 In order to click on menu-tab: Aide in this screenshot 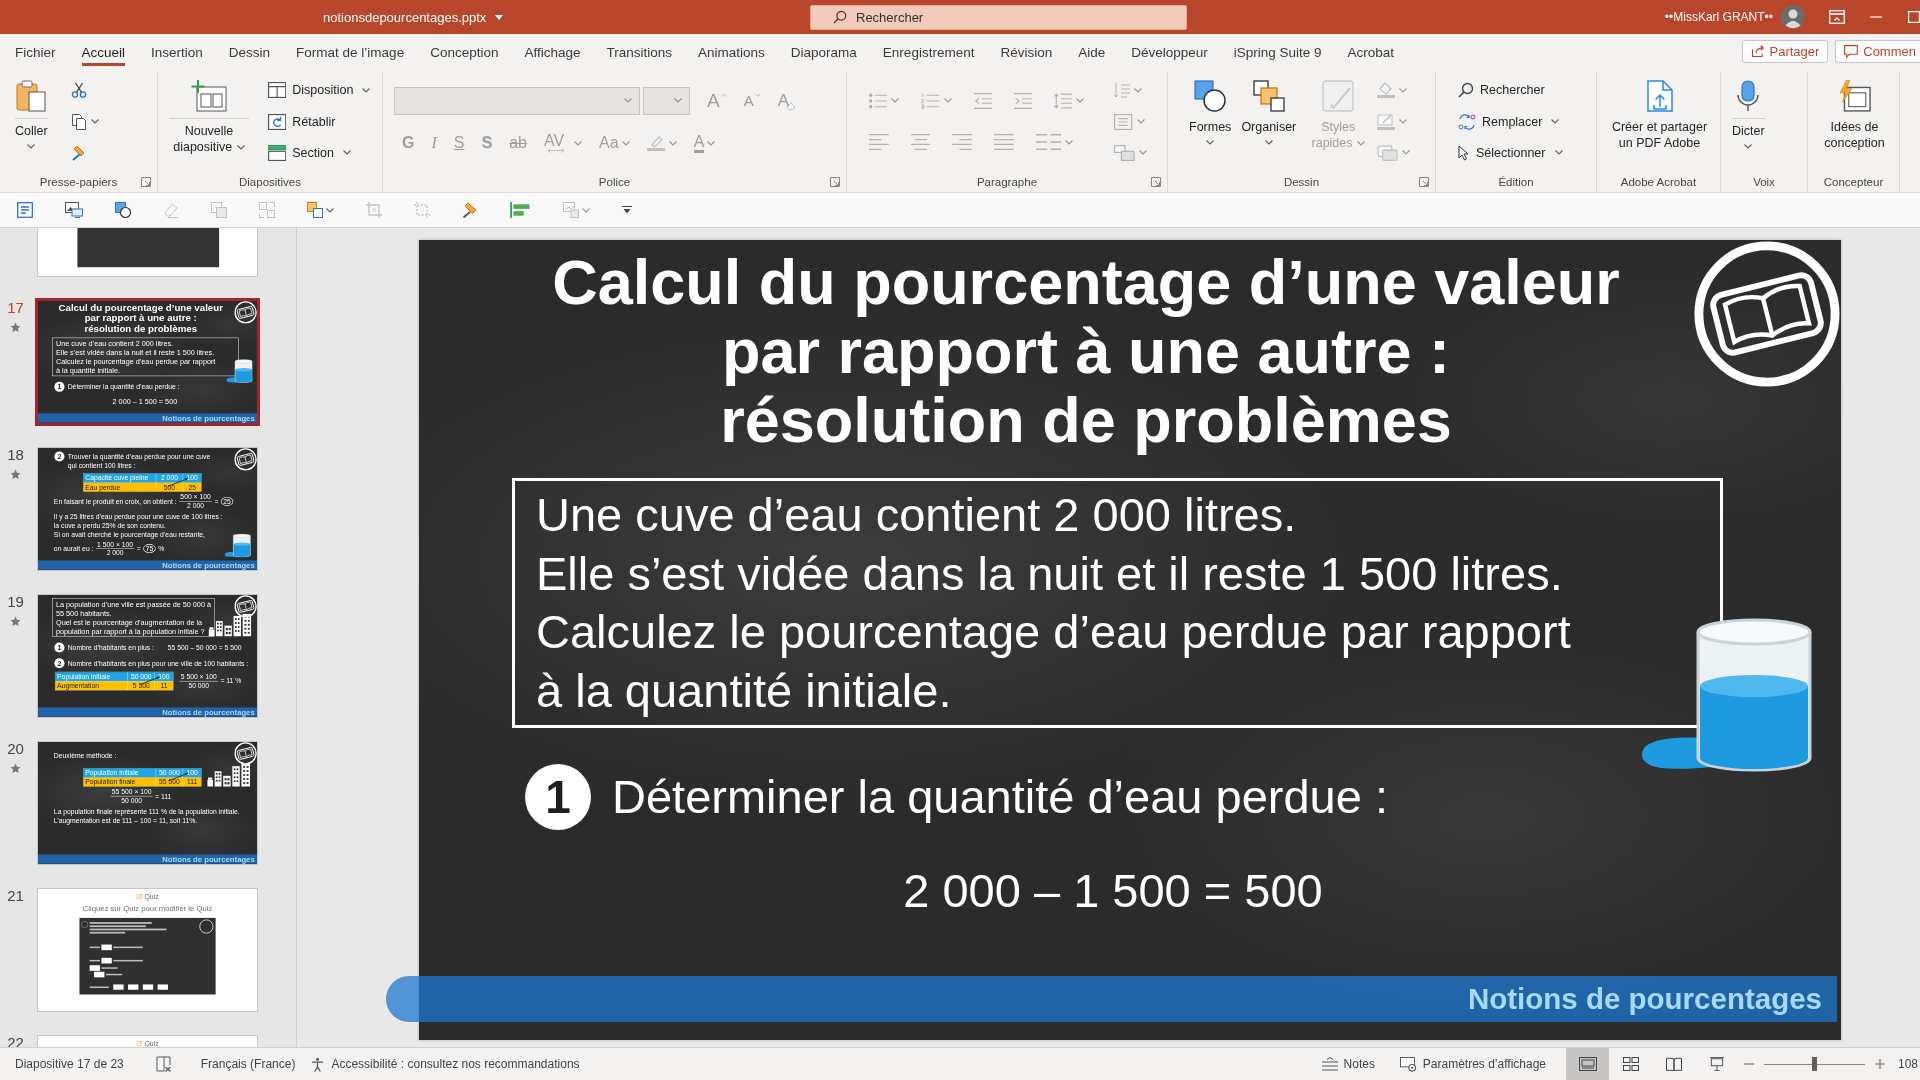, I will do `click(1092, 51)`.